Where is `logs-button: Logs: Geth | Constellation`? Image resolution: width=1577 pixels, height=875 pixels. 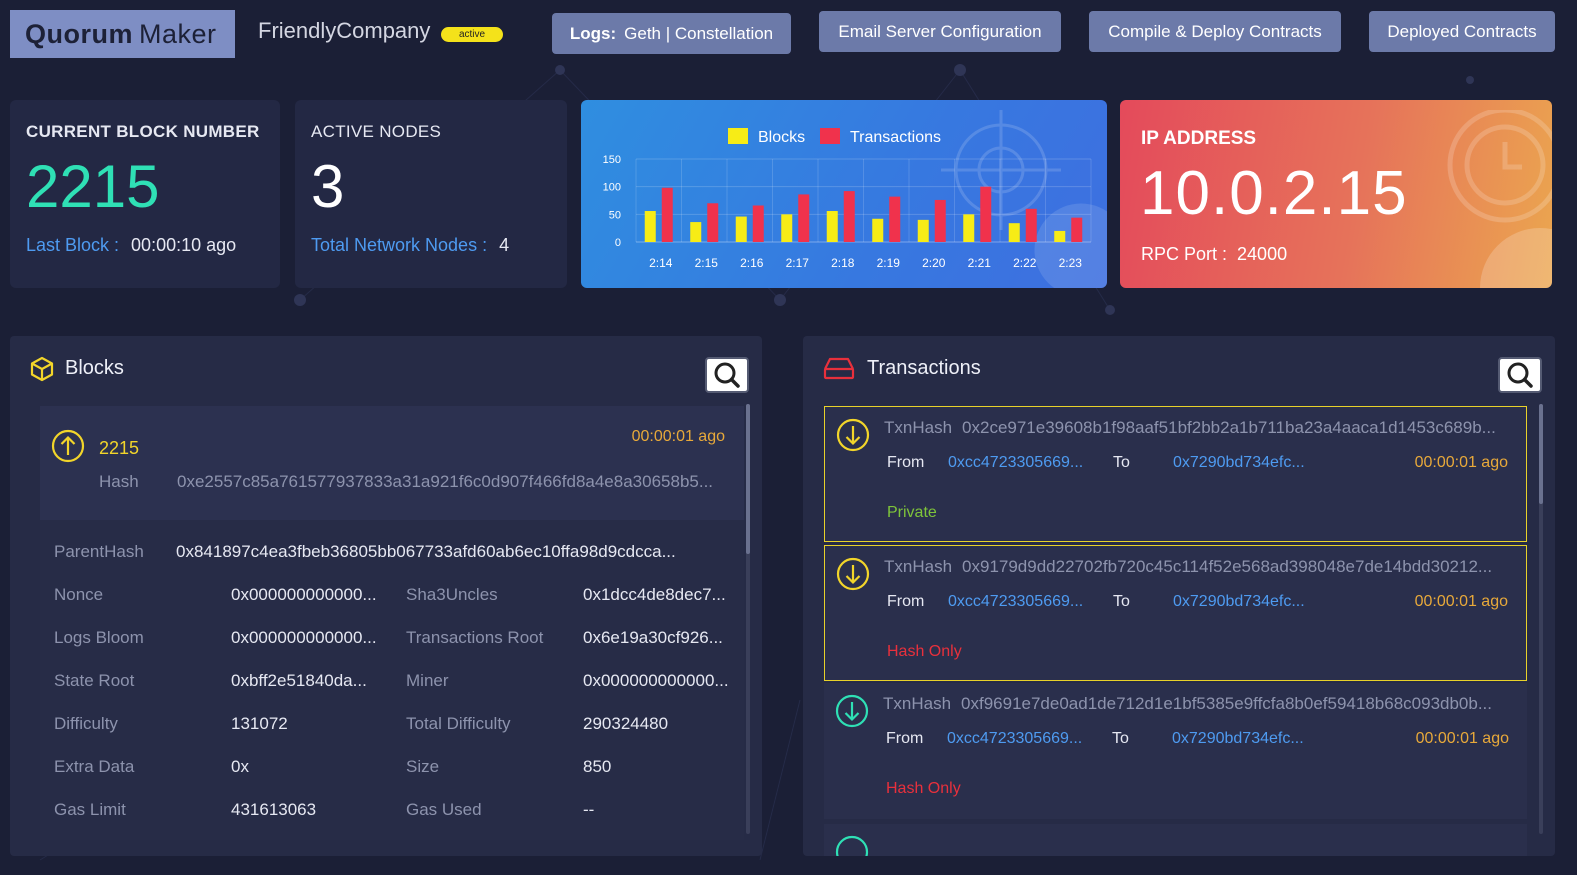 logs-button: Logs: Geth | Constellation is located at coordinates (671, 33).